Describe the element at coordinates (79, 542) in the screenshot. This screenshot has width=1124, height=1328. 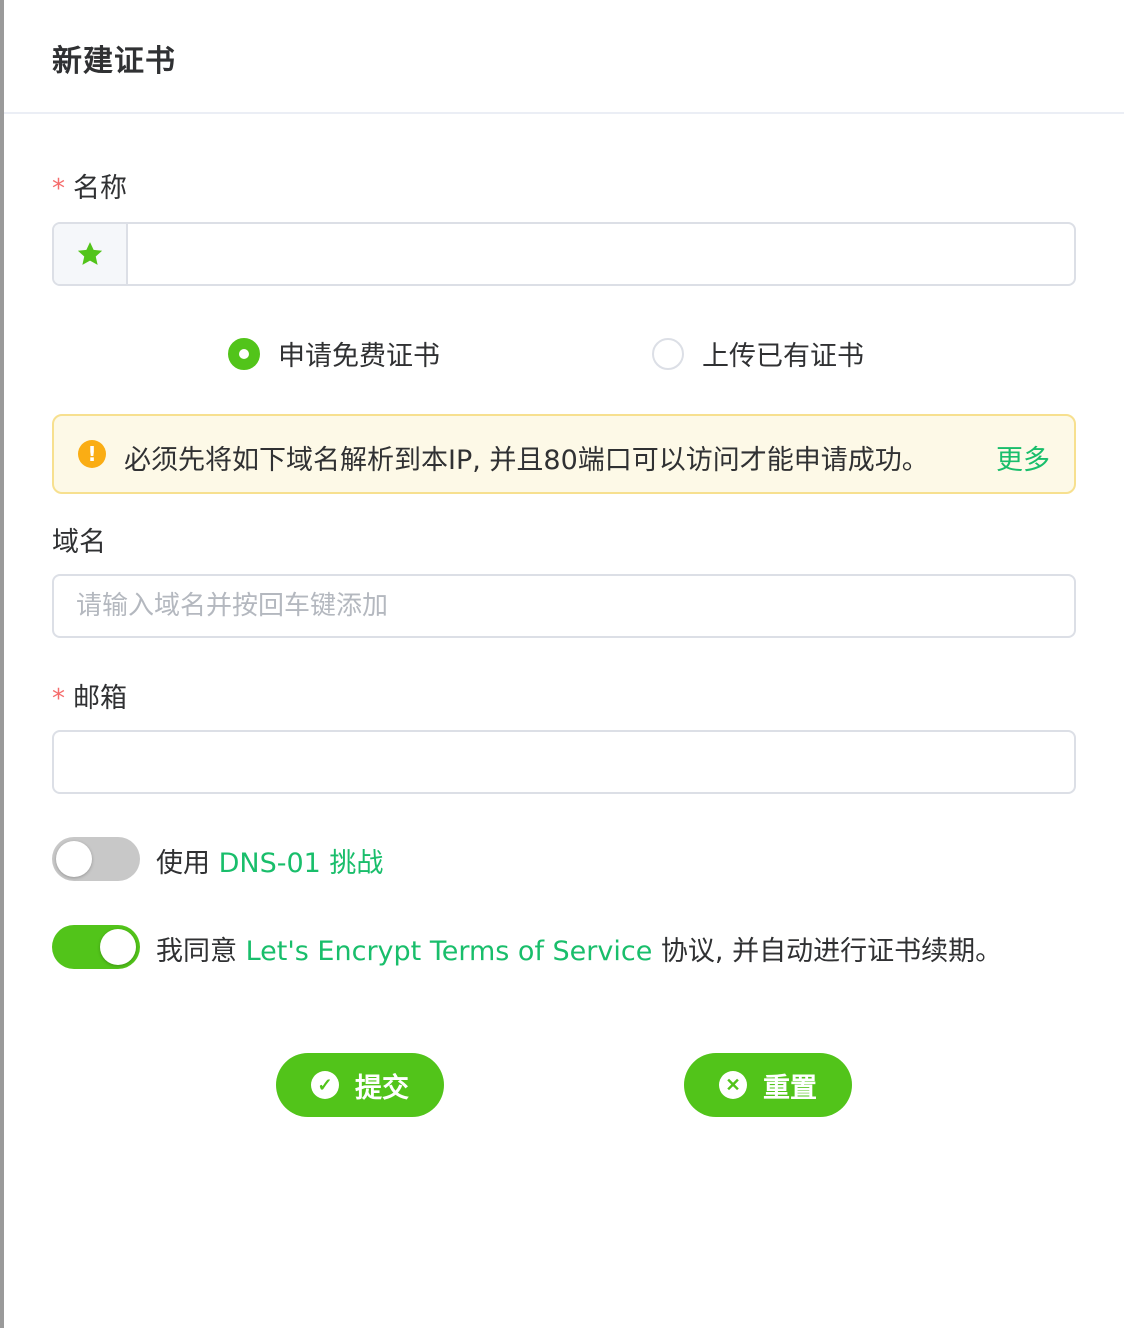
I see `domain-label: 域名` at that location.